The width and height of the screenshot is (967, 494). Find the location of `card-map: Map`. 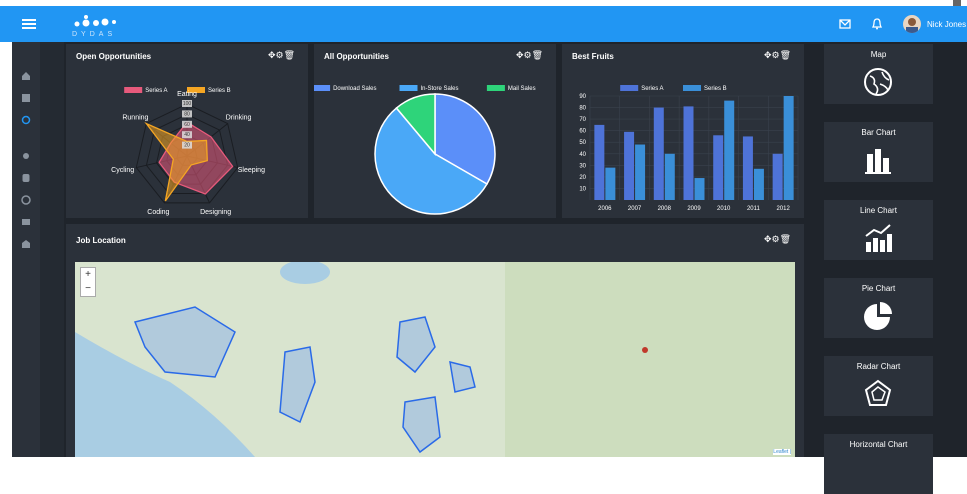

card-map: Map is located at coordinates (878, 74).